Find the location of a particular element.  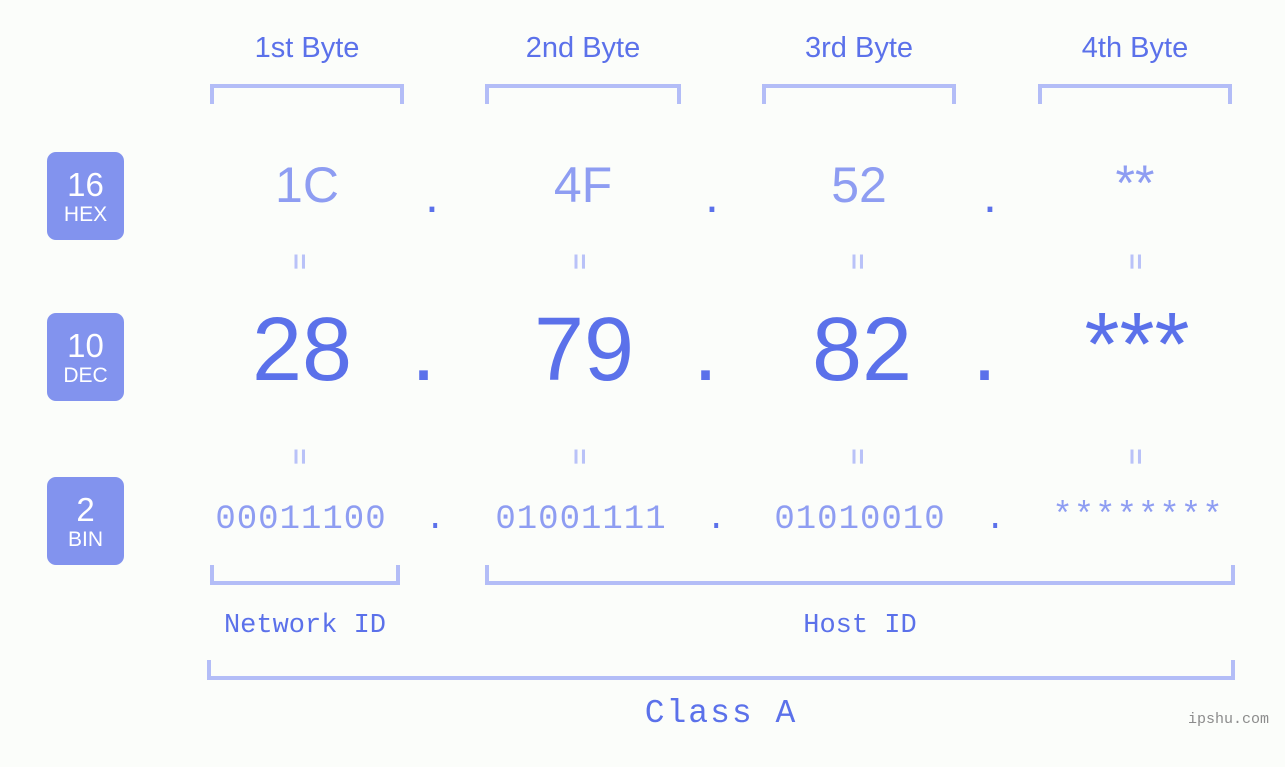

equals-connector-dec-bin-3: = is located at coordinates (858, 456).